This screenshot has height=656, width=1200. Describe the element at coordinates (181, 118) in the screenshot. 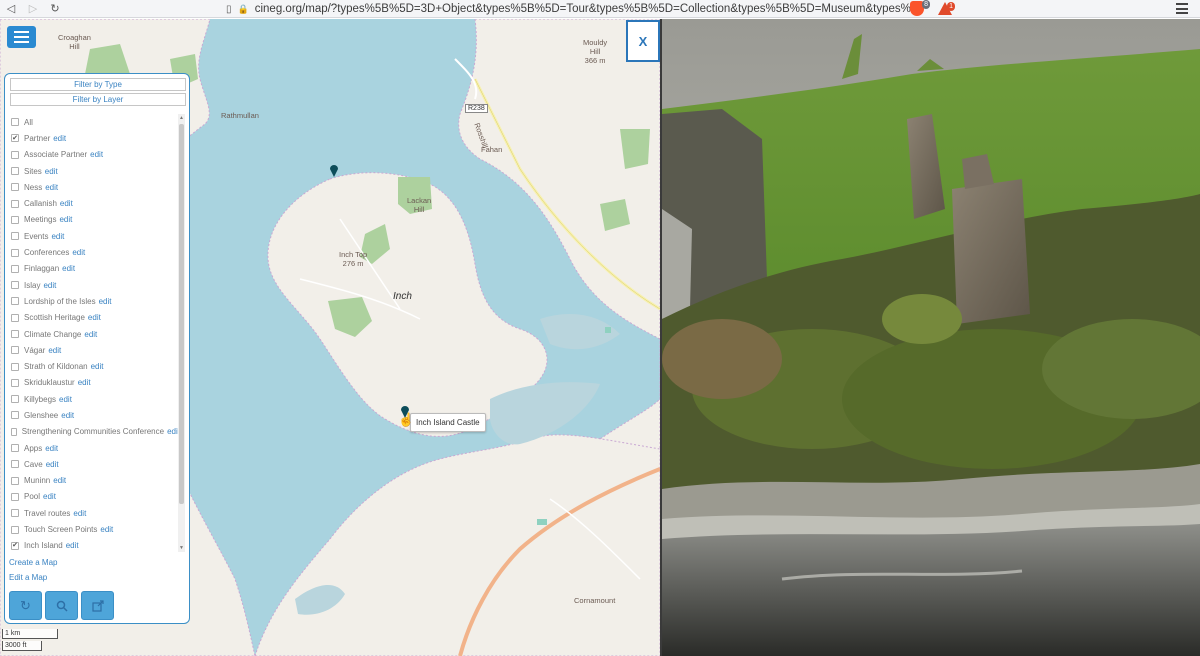

I see `scroll-up-icon: ▲` at that location.